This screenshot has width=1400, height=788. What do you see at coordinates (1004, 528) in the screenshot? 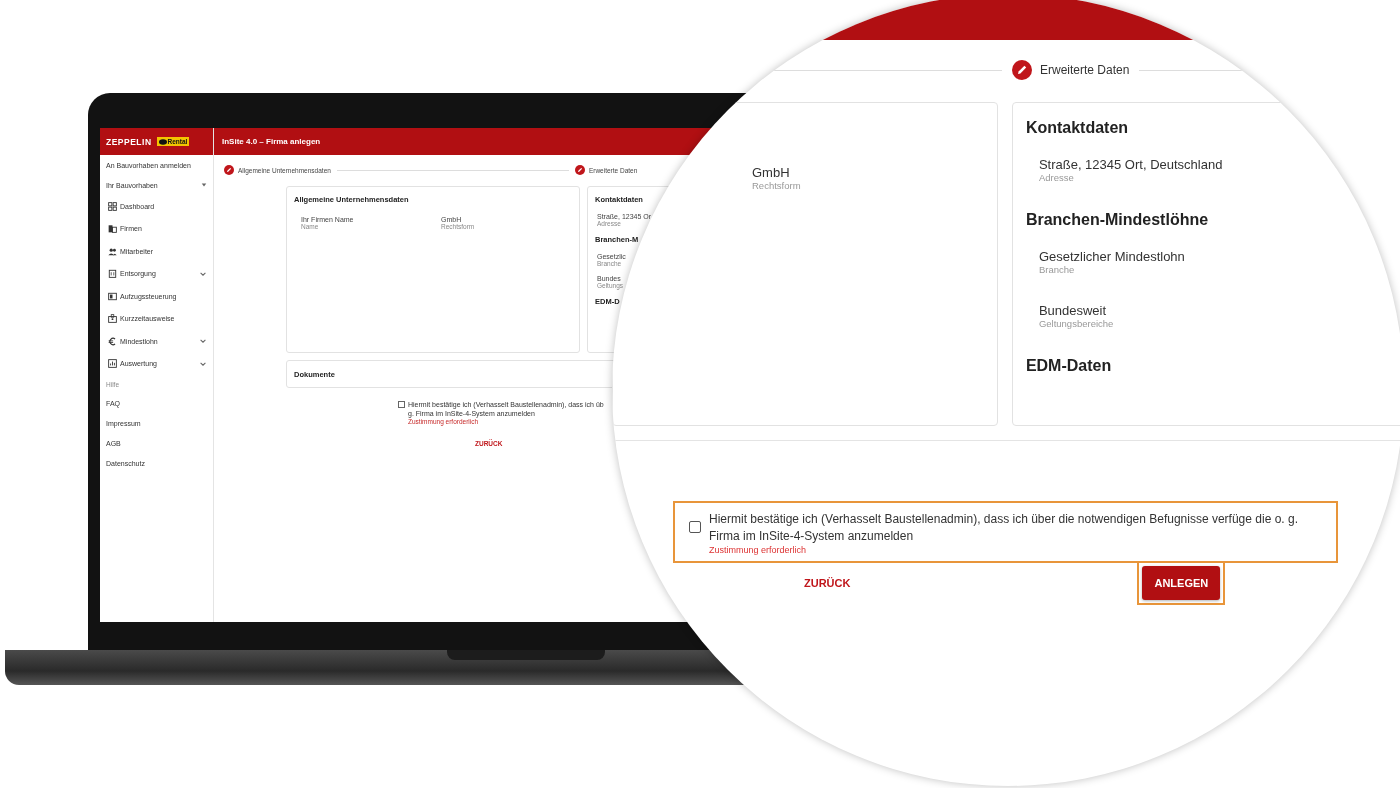
I see `consent-text: Hiermit bestätige ich (Verhasselt Baustellenadmin), dass ich über die notwendigen Befugnisse verfüge die o. g. Firma im InSite-4-System anzumelden` at bounding box center [1004, 528].